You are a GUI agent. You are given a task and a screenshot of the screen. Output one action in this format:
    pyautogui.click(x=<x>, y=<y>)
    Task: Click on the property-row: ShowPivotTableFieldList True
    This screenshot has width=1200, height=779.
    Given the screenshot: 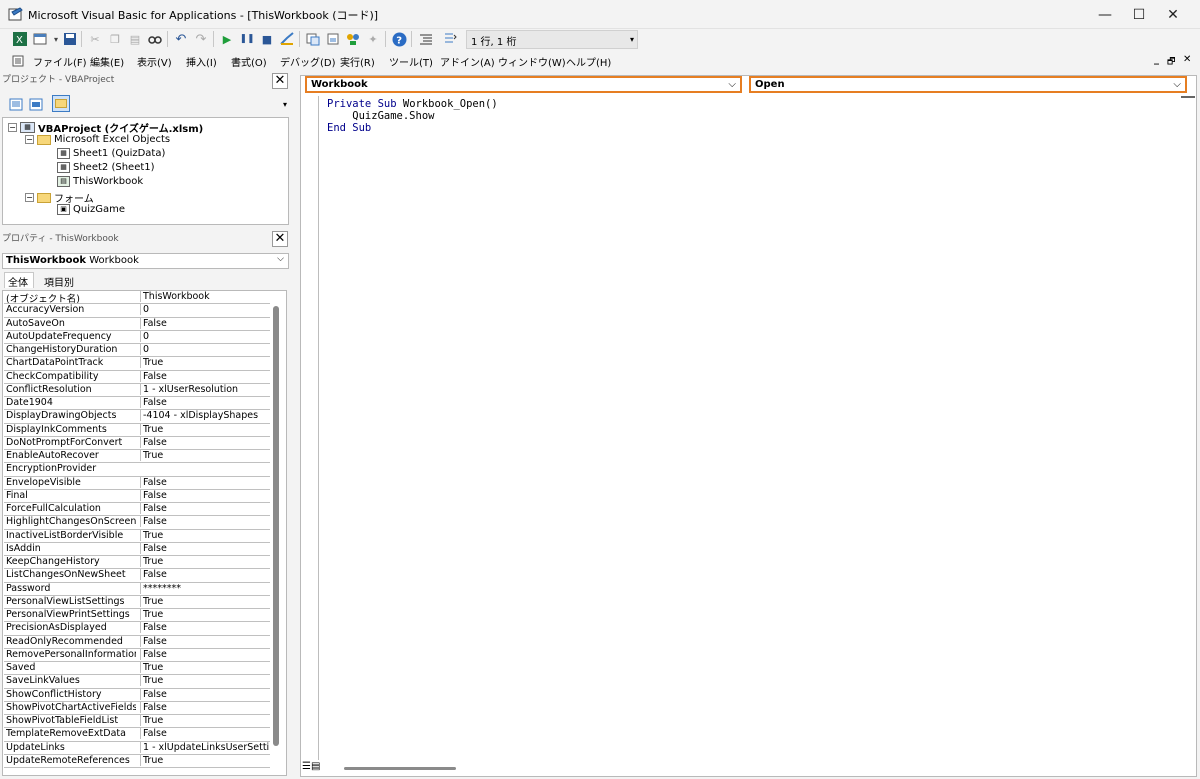 What is the action you would take?
    pyautogui.click(x=137, y=722)
    